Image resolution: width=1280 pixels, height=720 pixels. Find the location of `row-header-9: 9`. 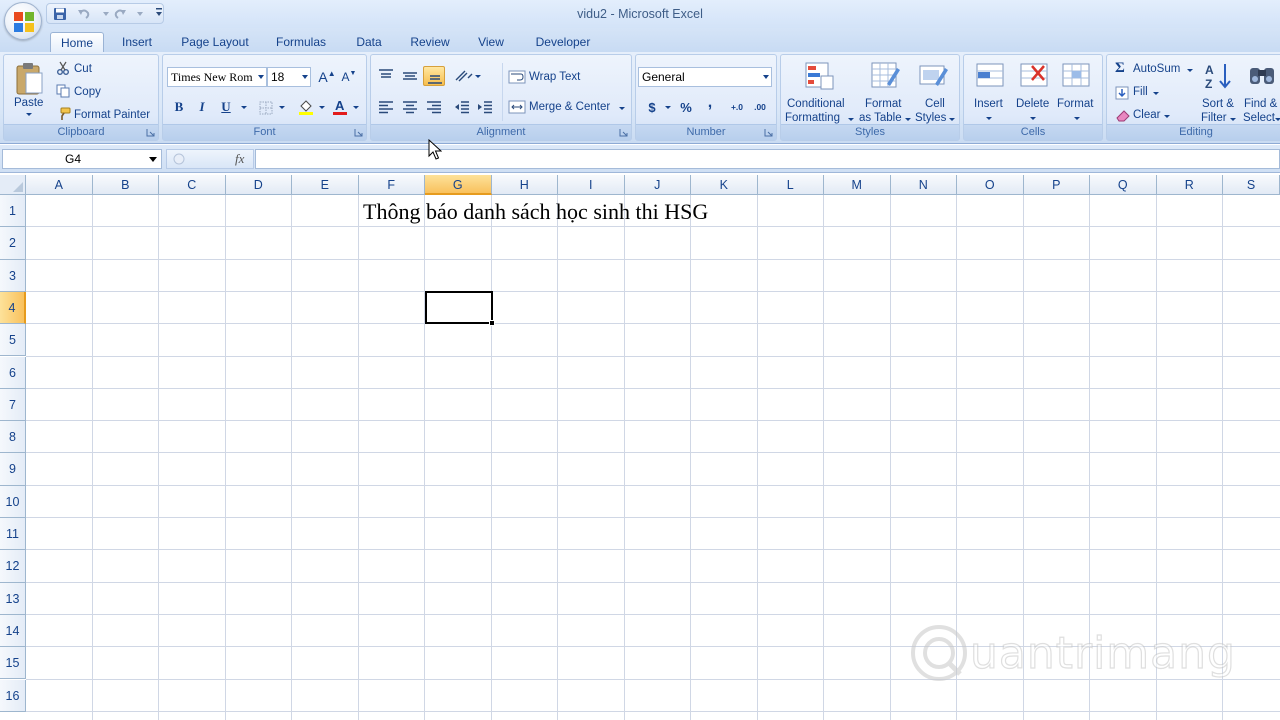

row-header-9: 9 is located at coordinates (13, 469).